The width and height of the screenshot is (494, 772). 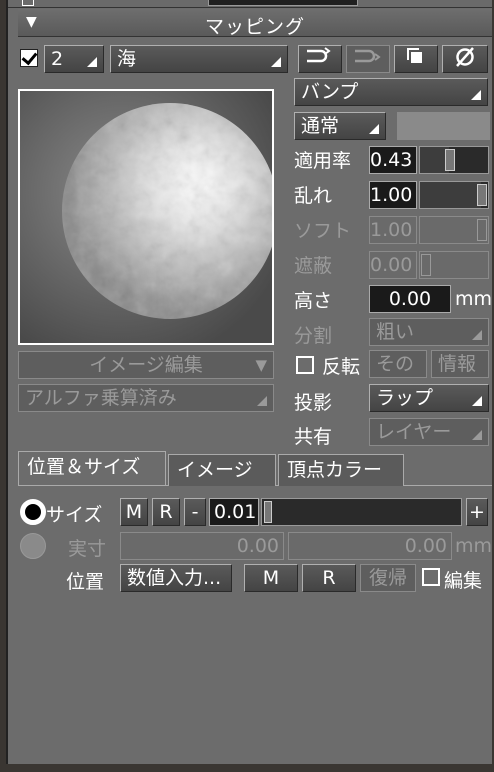 I want to click on turbulence-label: 乱れ, so click(x=313, y=196).